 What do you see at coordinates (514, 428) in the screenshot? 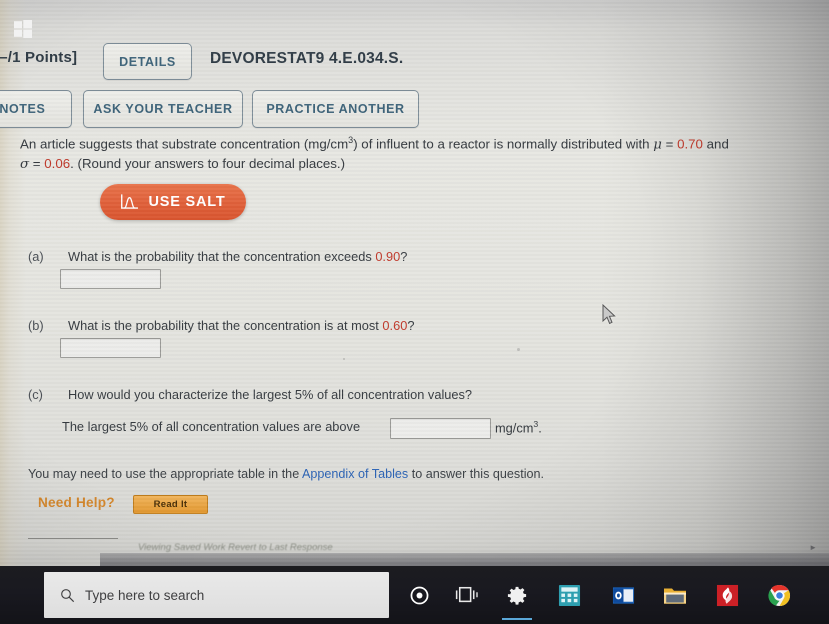
I see `part-c-unit-text: mg/cm` at bounding box center [514, 428].